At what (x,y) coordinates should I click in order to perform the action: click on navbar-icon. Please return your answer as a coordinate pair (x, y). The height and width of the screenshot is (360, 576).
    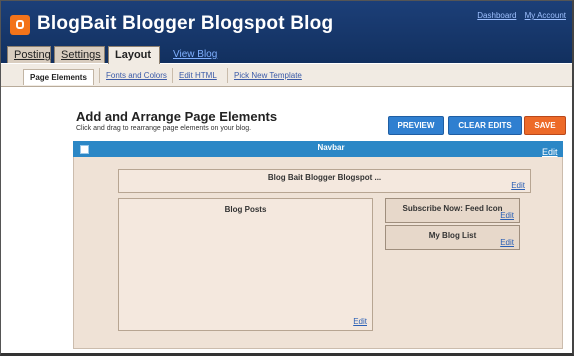
    Looking at the image, I should click on (84, 149).